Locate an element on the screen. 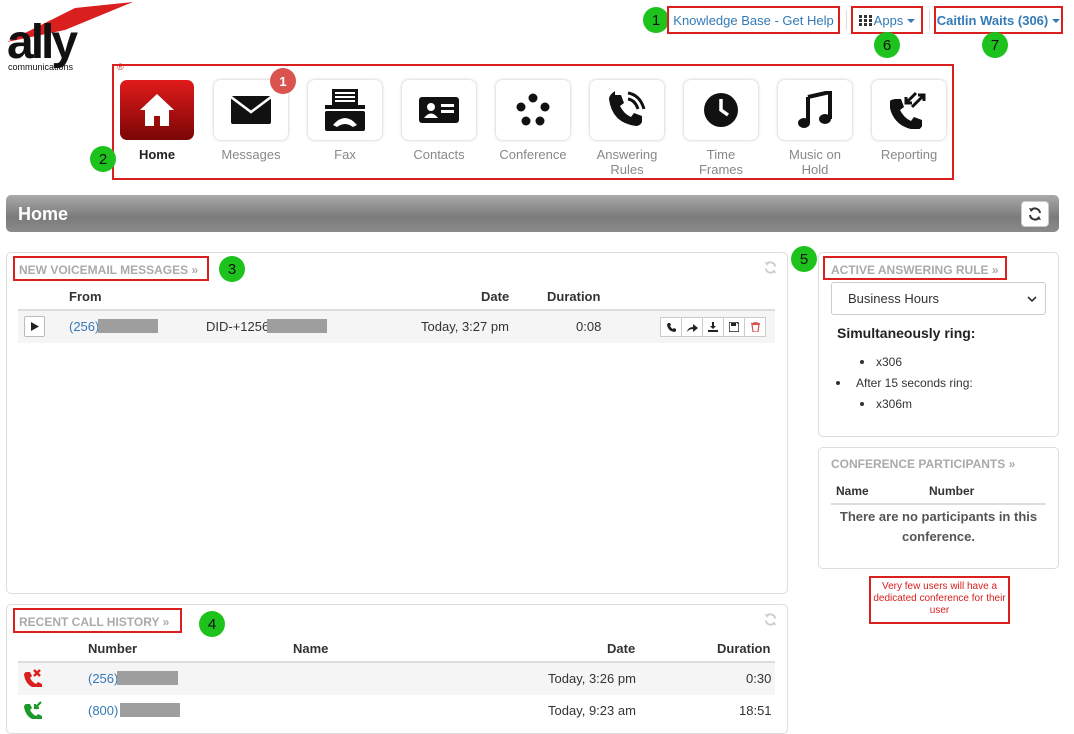  callout-4: 4 is located at coordinates (212, 624).